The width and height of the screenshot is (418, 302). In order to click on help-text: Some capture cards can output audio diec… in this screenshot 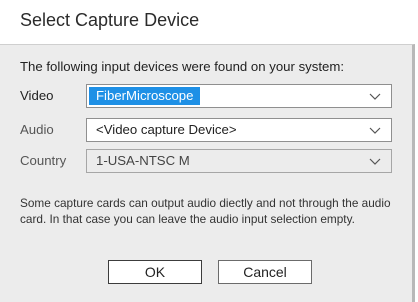, I will do `click(205, 211)`.